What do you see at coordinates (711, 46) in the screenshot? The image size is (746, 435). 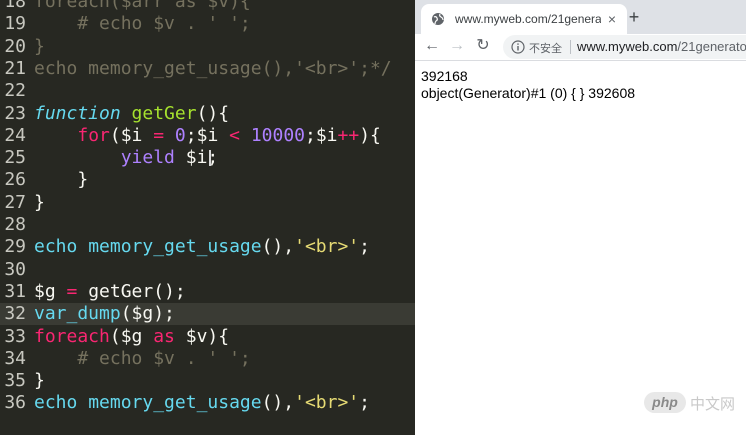 I see `url-path: /21generator` at bounding box center [711, 46].